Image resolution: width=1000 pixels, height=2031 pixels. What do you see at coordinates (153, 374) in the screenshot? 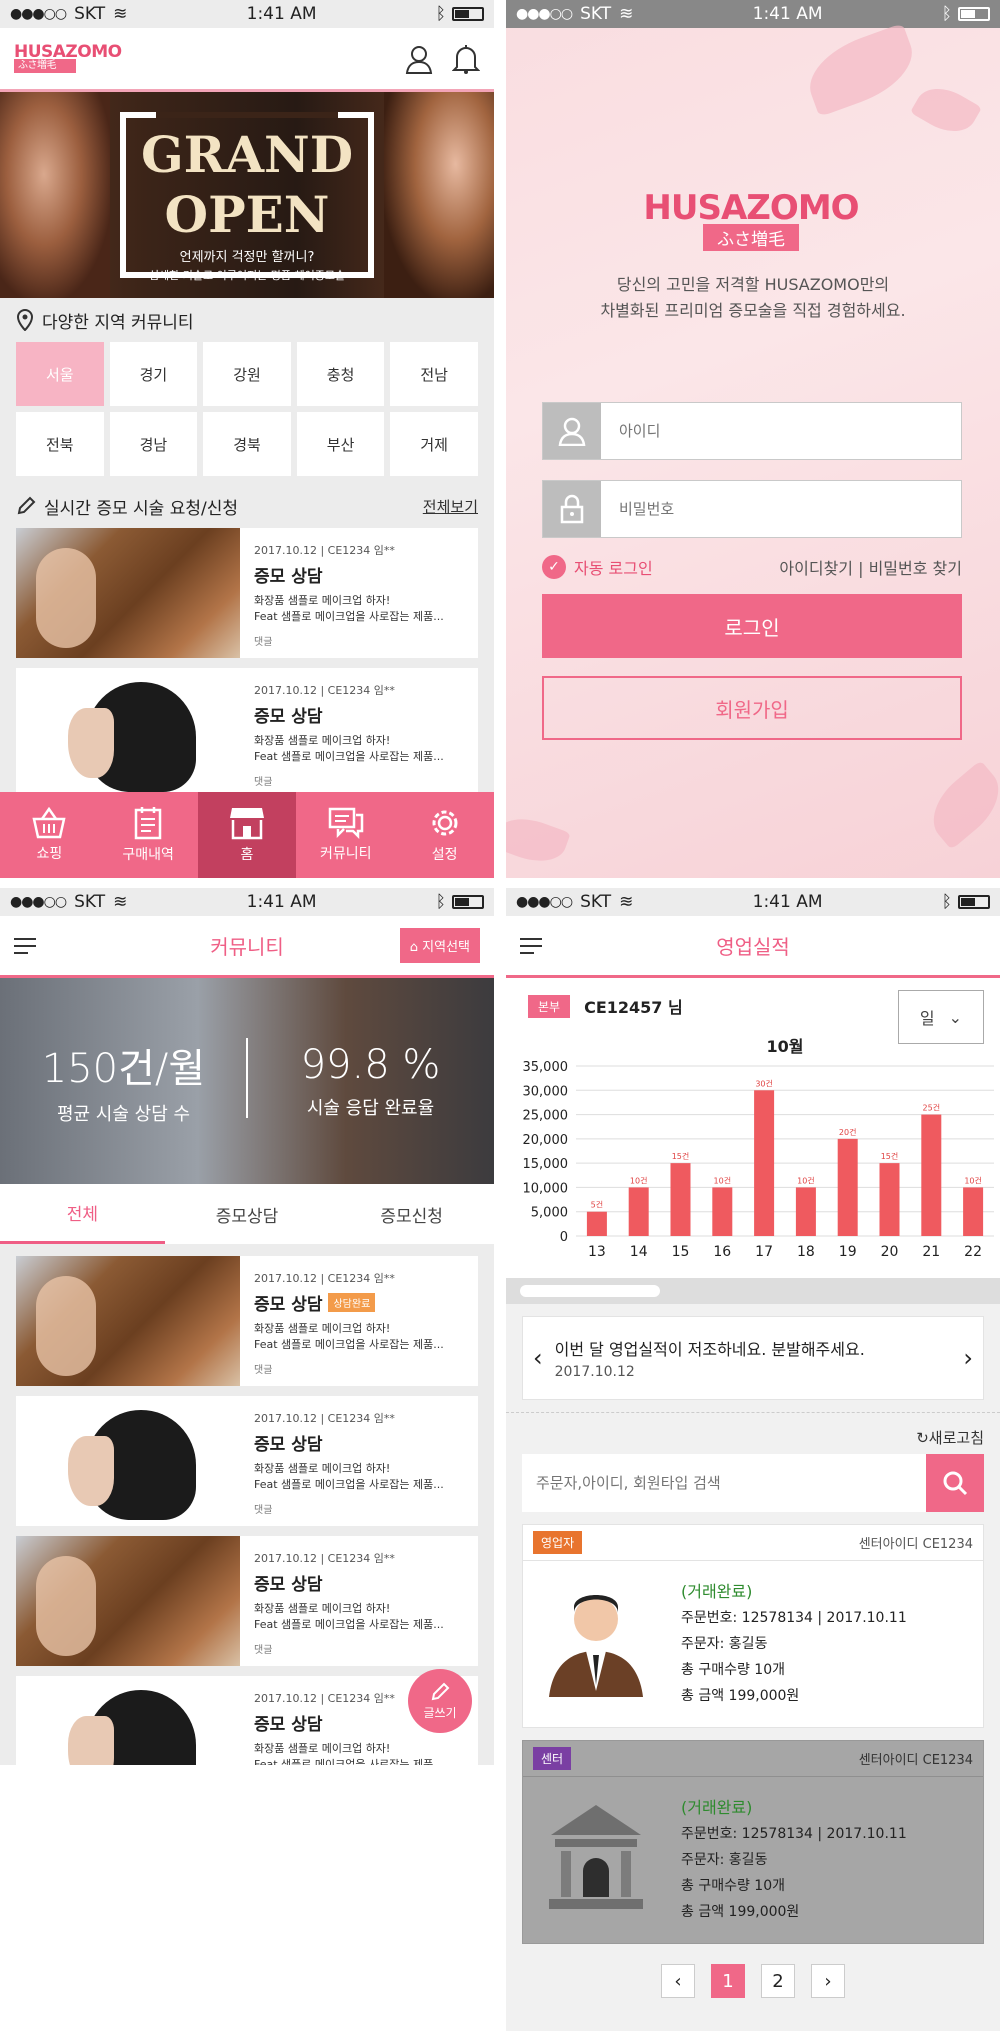
I see `region-gyeonggi: 경기` at bounding box center [153, 374].